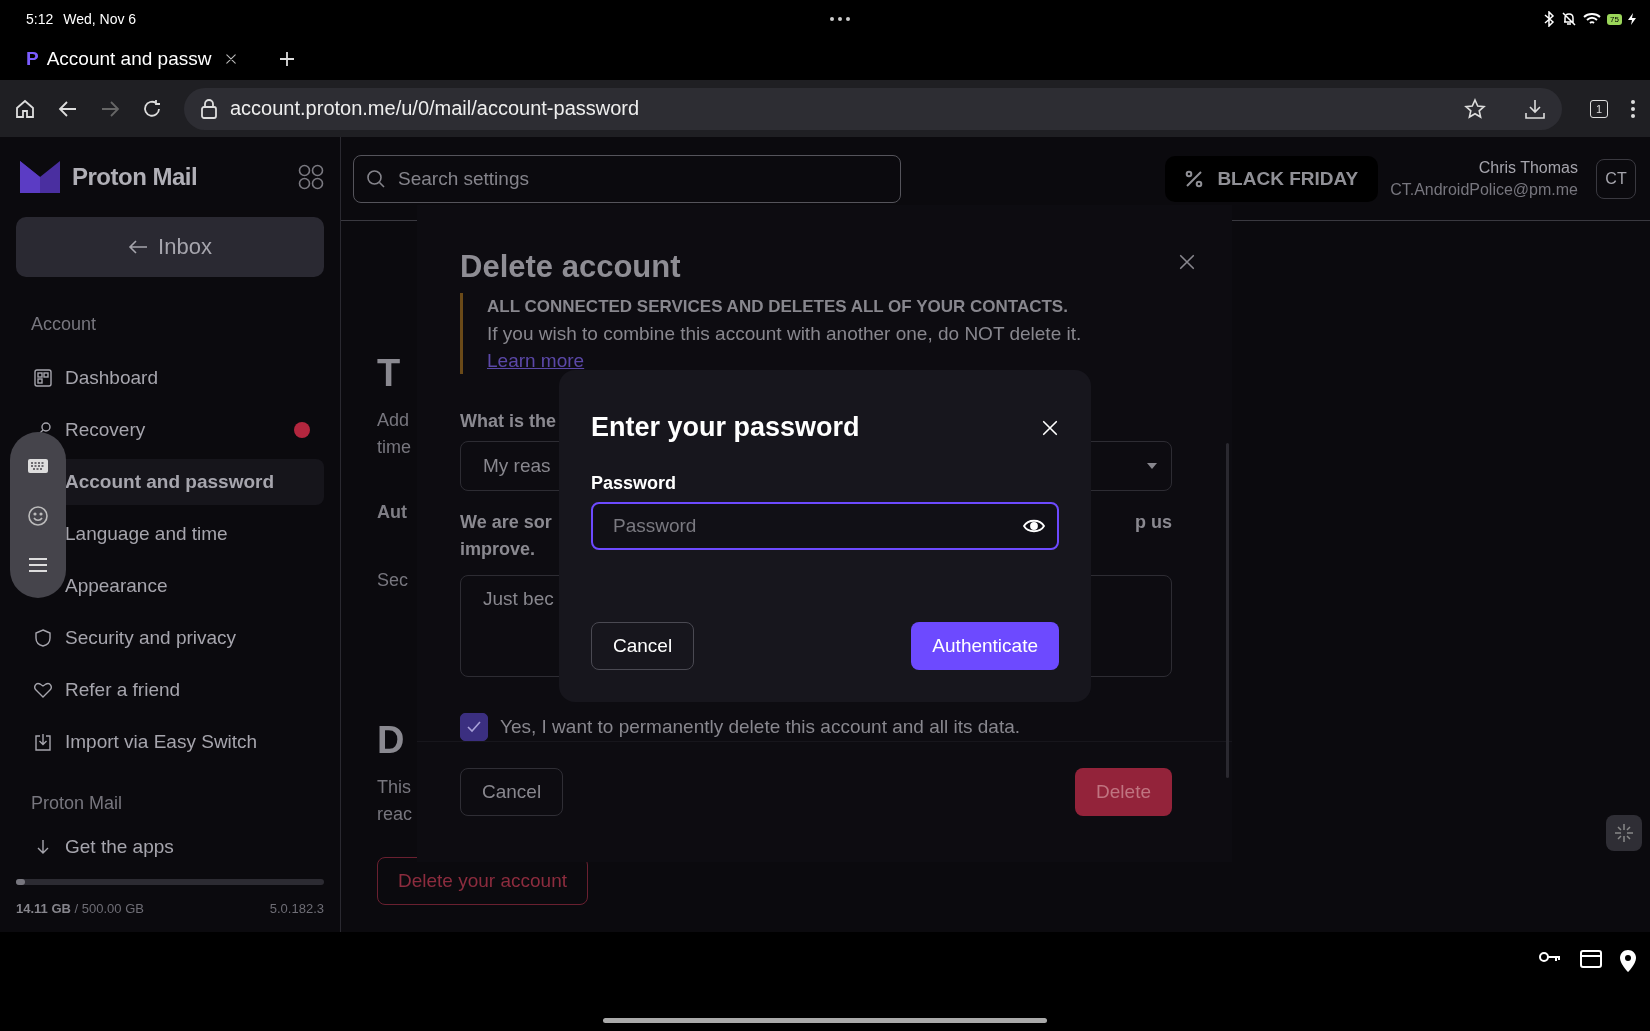 The width and height of the screenshot is (1650, 1031). Describe the element at coordinates (760, 727) in the screenshot. I see `confirm-label: Yes, I want to permanently delete this account and all its data.` at that location.